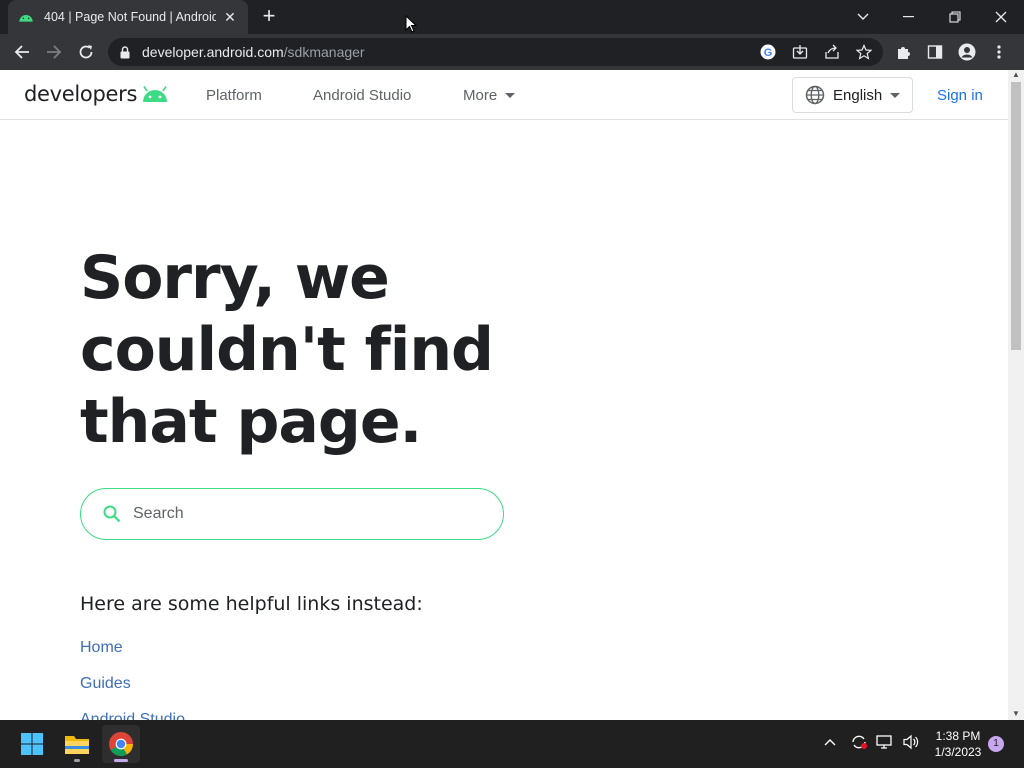  Describe the element at coordinates (495, 52) in the screenshot. I see `address-bar: developer.android.com/sdkmanager G` at that location.